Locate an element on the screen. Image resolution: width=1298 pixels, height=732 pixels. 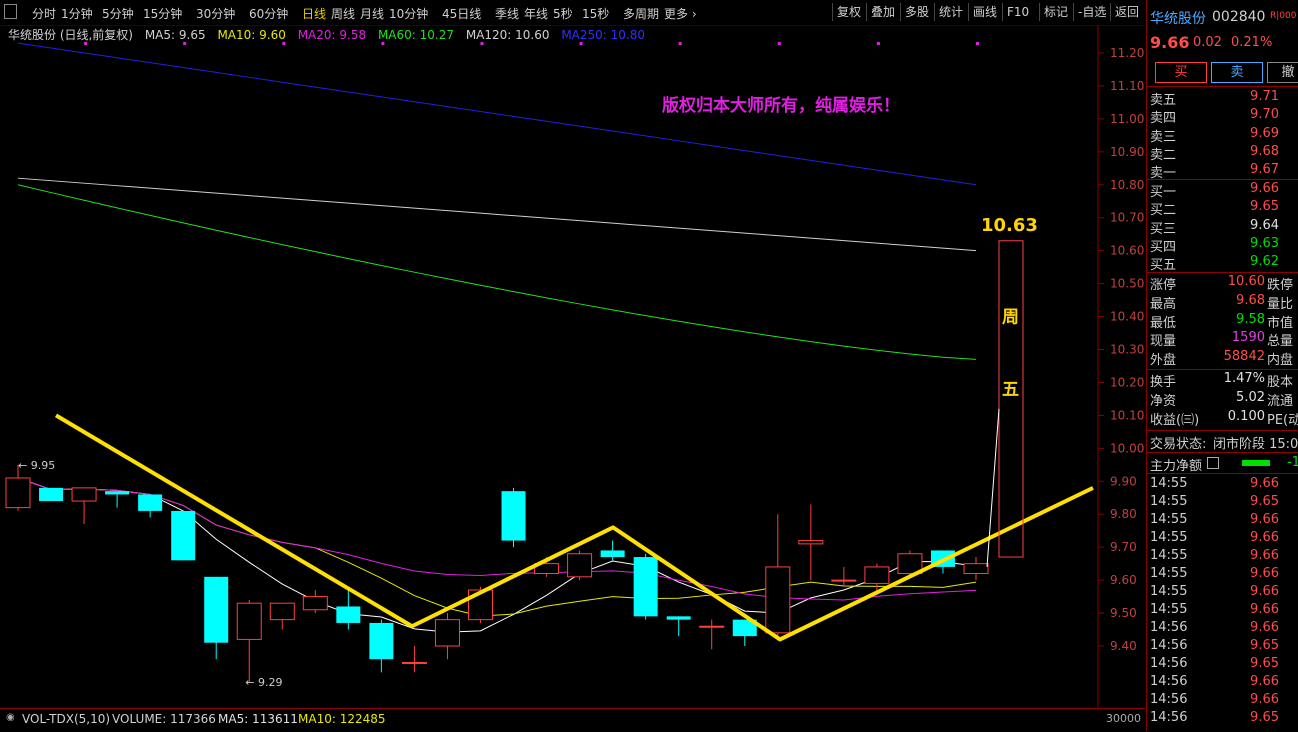
panel-toggle-icon is located at coordinates (10, 11).